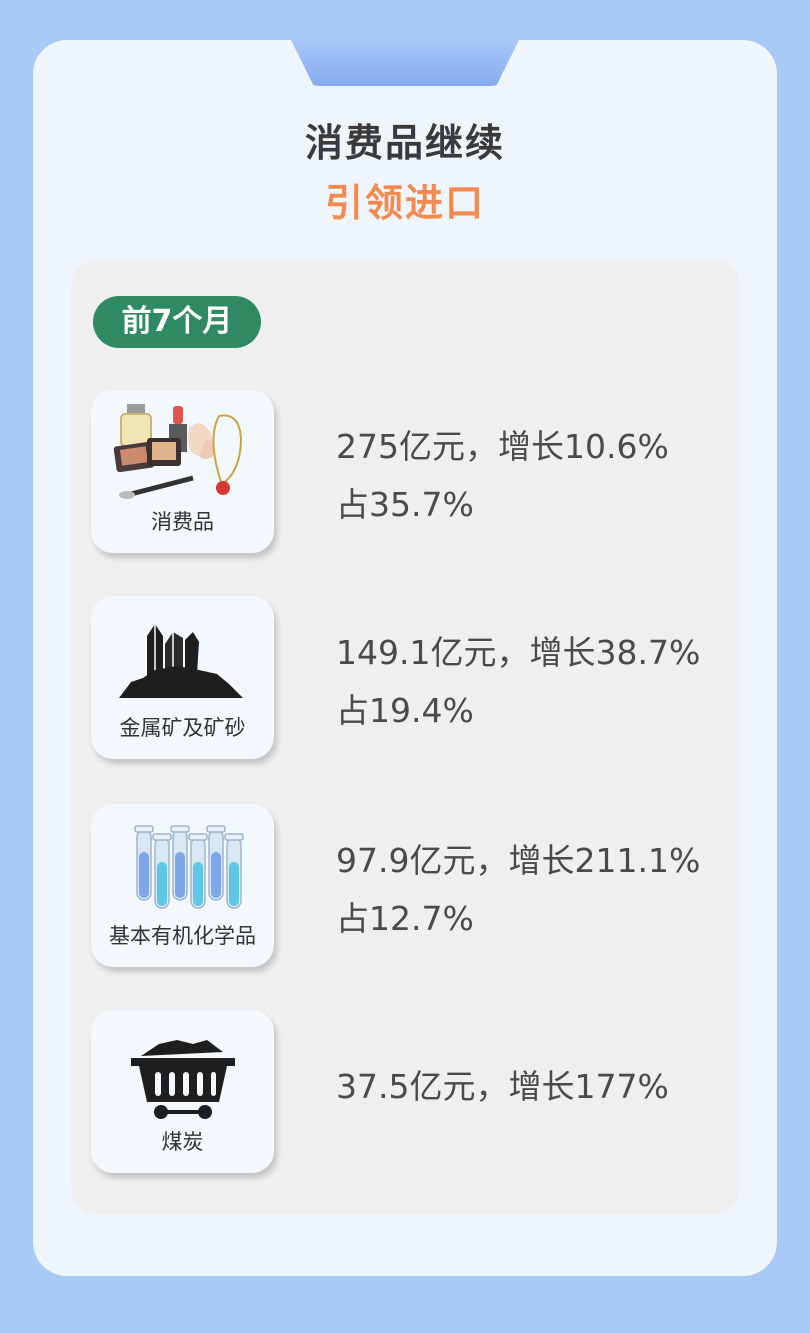 Image resolution: width=810 pixels, height=1333 pixels. Describe the element at coordinates (405, 504) in the screenshot. I see `consumer-goods-share: 占35.7%` at that location.